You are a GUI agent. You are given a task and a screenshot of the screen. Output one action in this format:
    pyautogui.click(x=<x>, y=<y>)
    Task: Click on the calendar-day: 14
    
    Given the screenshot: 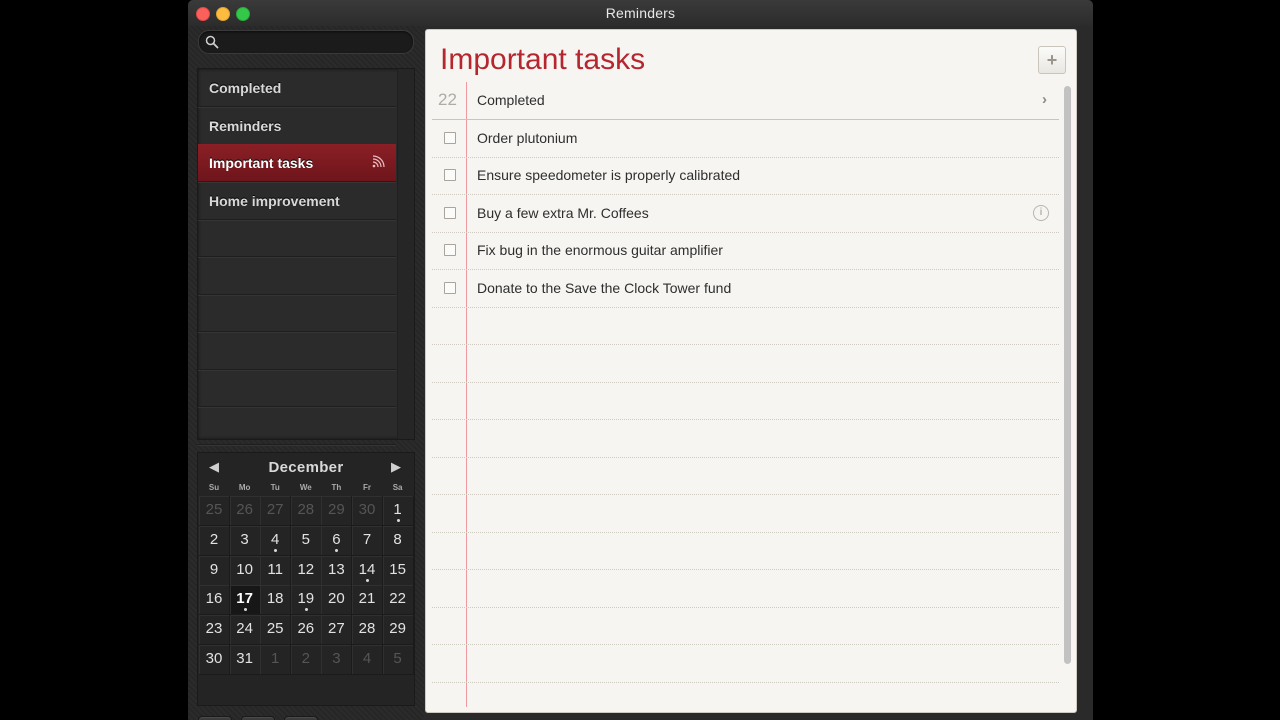 What is the action you would take?
    pyautogui.click(x=367, y=570)
    